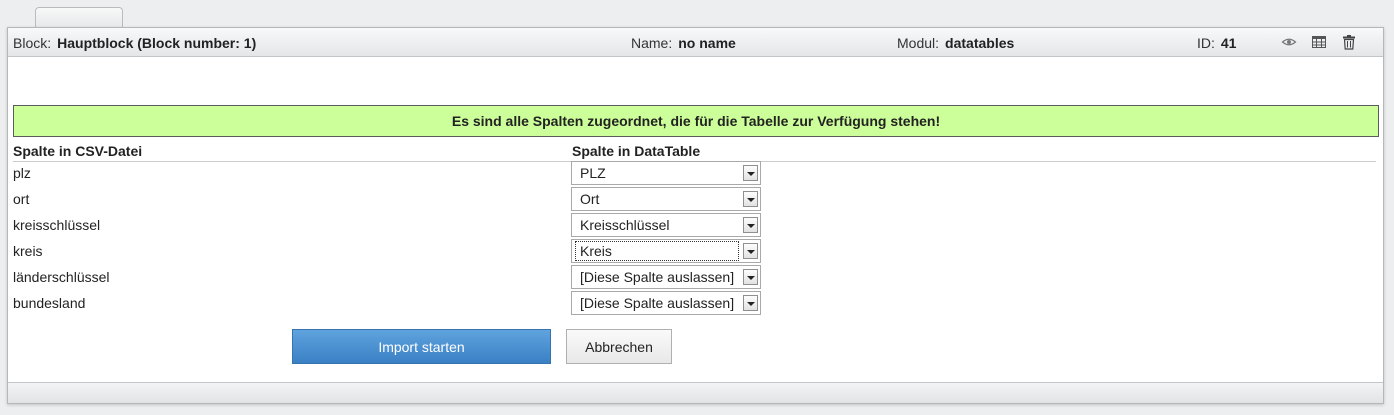 The height and width of the screenshot is (415, 1394). What do you see at coordinates (625, 225) in the screenshot?
I see `select-value: Kreisschlüssel` at bounding box center [625, 225].